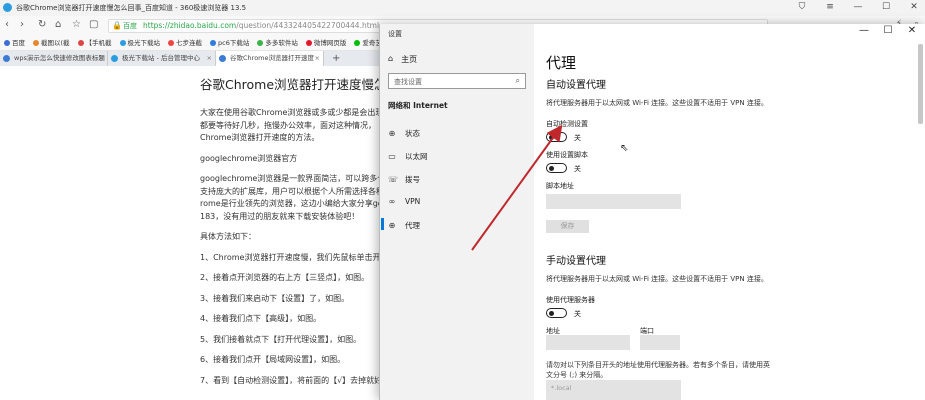 This screenshot has width=925, height=400. I want to click on bookmark-label: 极光下载站, so click(144, 42).